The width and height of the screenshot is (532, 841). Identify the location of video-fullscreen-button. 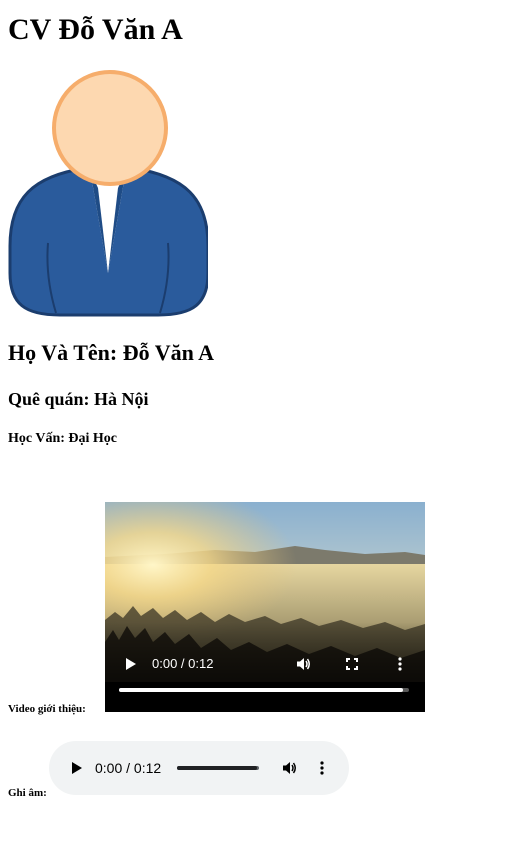
(352, 664).